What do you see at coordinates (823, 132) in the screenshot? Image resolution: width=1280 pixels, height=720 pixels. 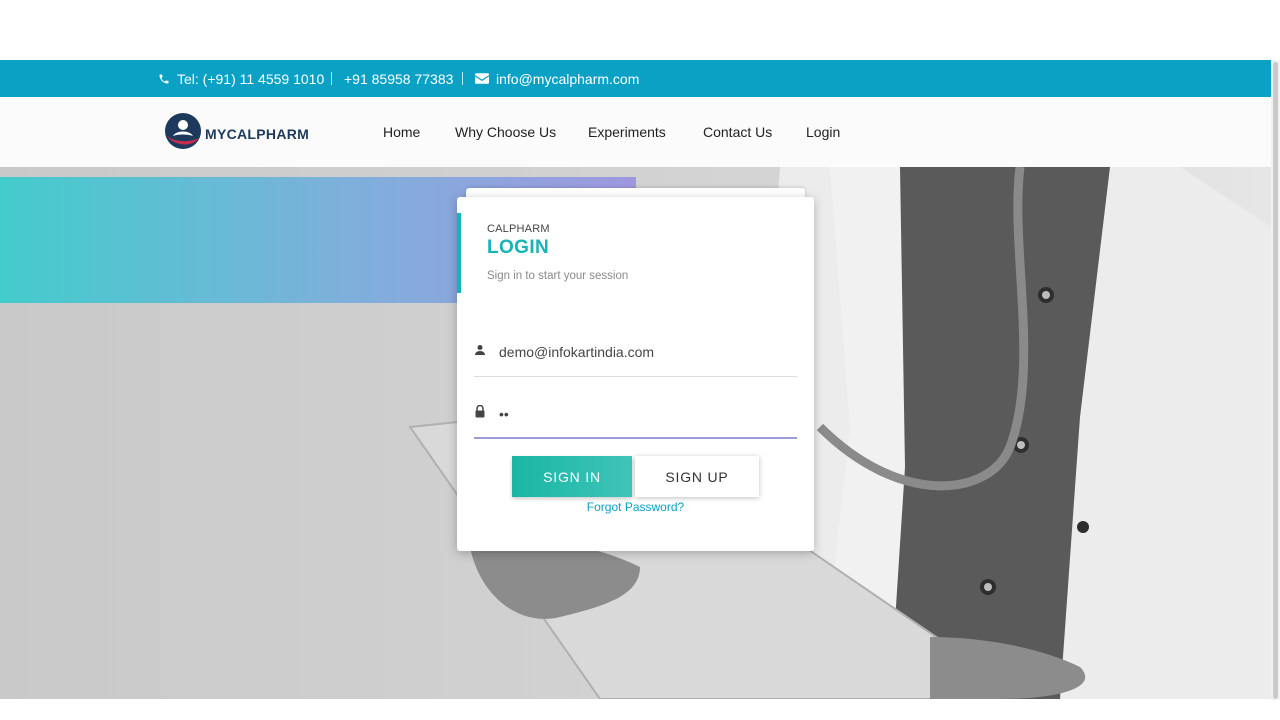 I see `nav-login: Login` at bounding box center [823, 132].